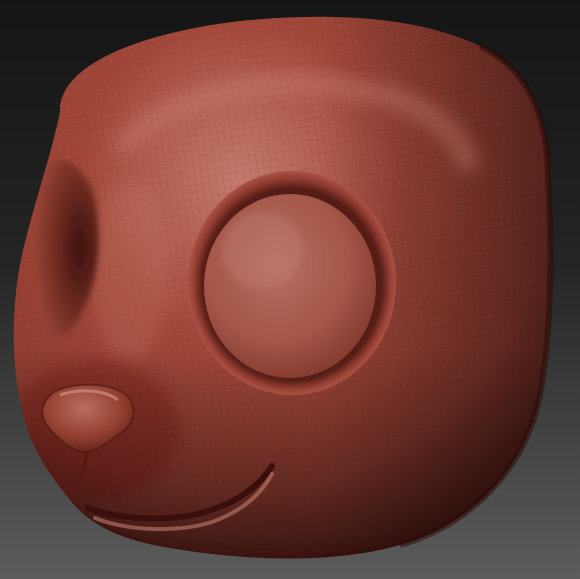  I want to click on eye-disc-highlight, so click(262, 250).